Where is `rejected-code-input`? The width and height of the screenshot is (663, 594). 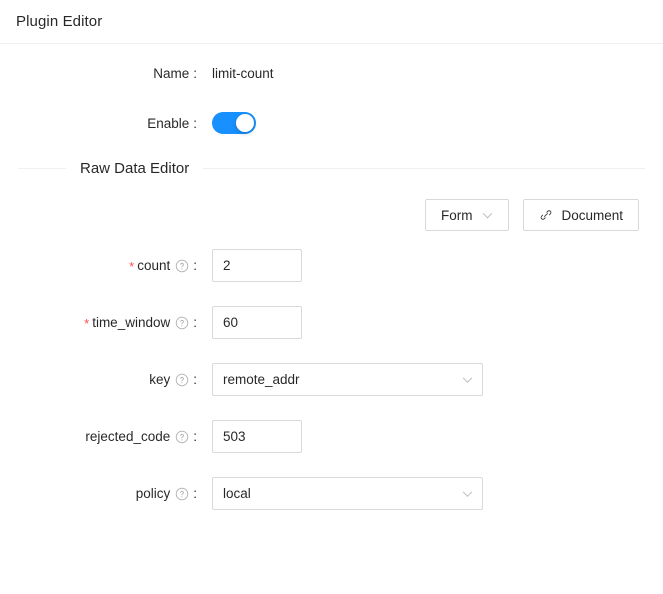 rejected-code-input is located at coordinates (257, 436).